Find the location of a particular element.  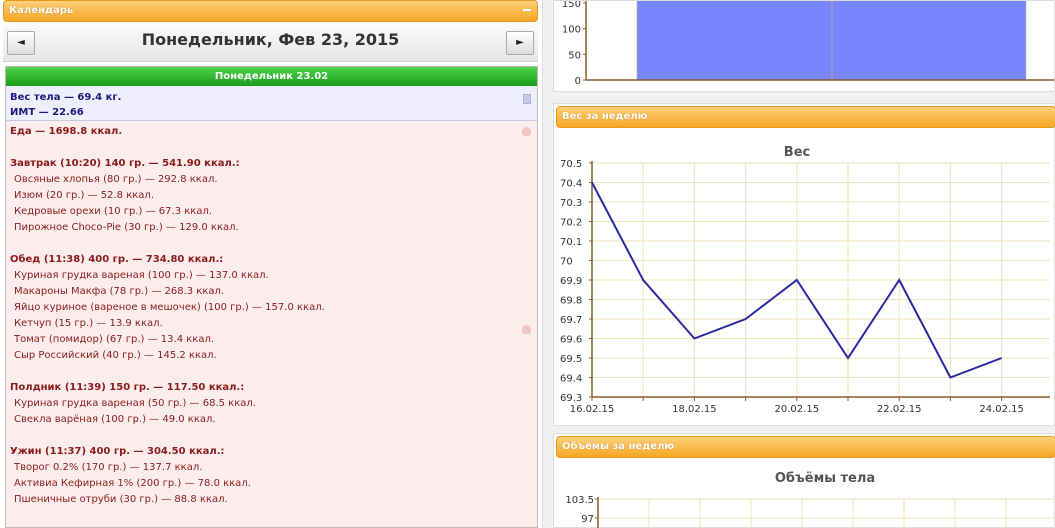

meal-item: Овсяные хлопья (80 гр.) — 292.8 ккал. is located at coordinates (116, 179).